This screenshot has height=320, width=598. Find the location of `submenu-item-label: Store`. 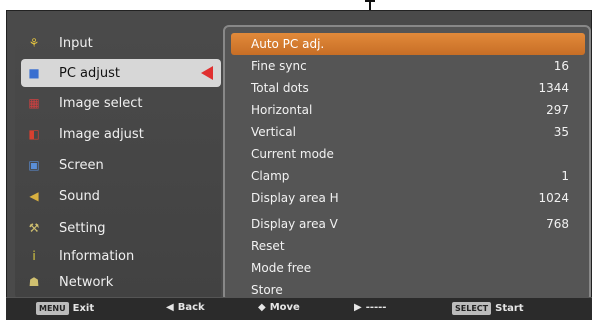

submenu-item-label: Store is located at coordinates (267, 290).